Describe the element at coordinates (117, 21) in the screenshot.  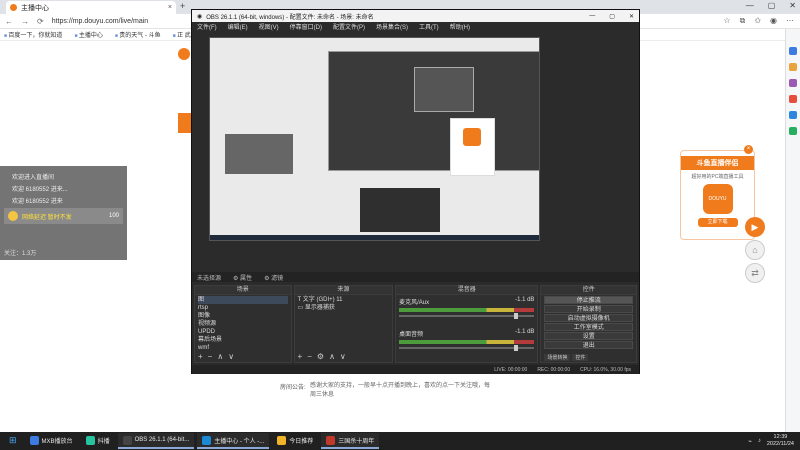
I see `url-field: https://mp.douyu.com/live/main` at that location.